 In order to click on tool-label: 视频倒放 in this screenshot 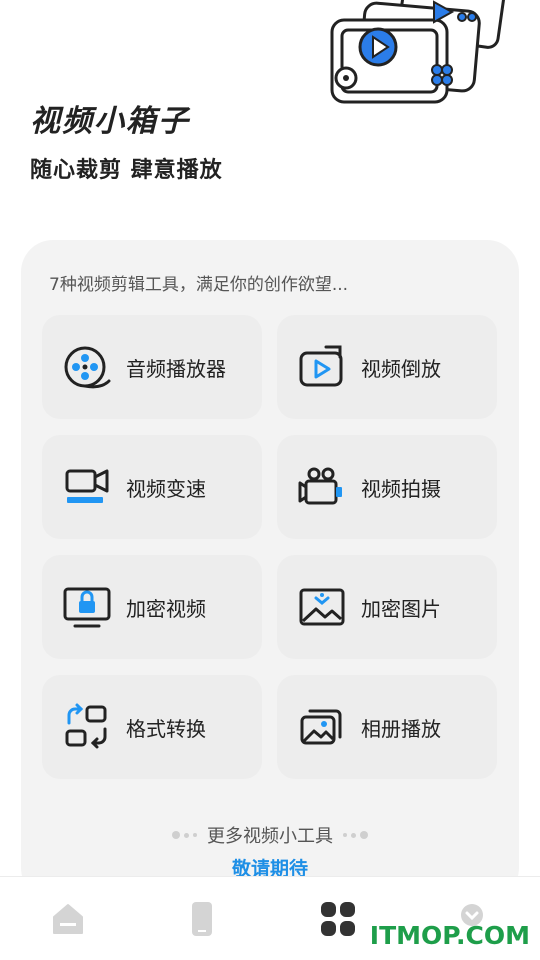, I will do `click(401, 368)`.